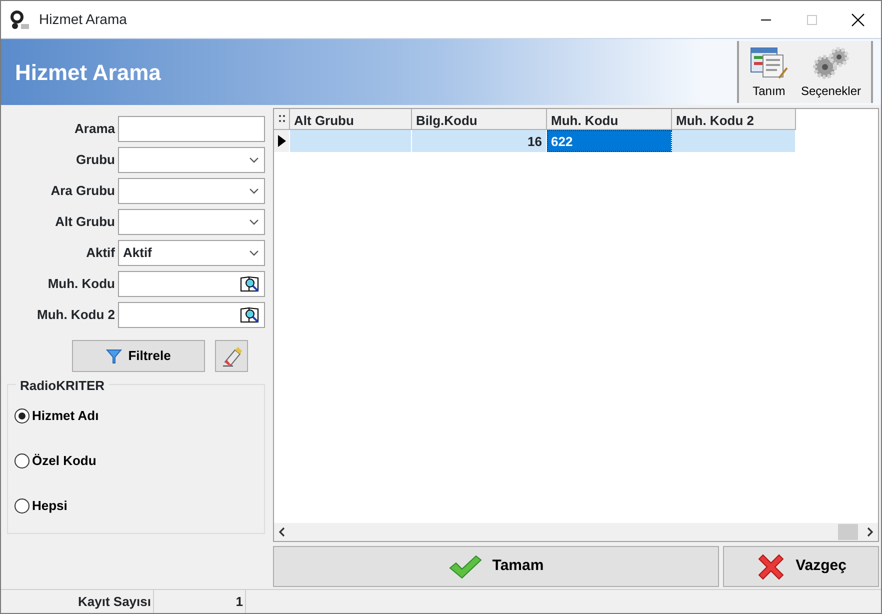 The height and width of the screenshot is (614, 882). Describe the element at coordinates (479, 119) in the screenshot. I see `column-header: Bilg.Kodu` at that location.